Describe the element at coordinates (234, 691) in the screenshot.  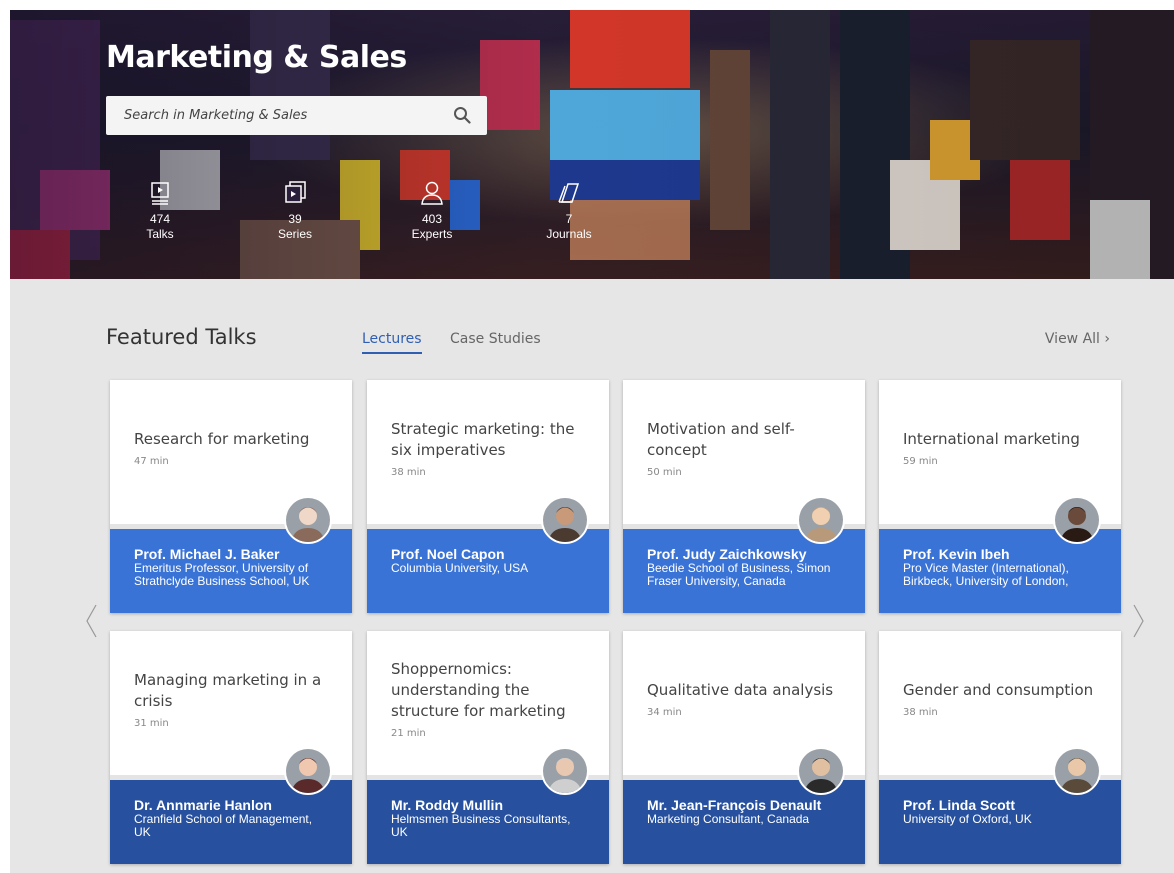
I see `talk-title: Managing marketing in a crisis` at that location.